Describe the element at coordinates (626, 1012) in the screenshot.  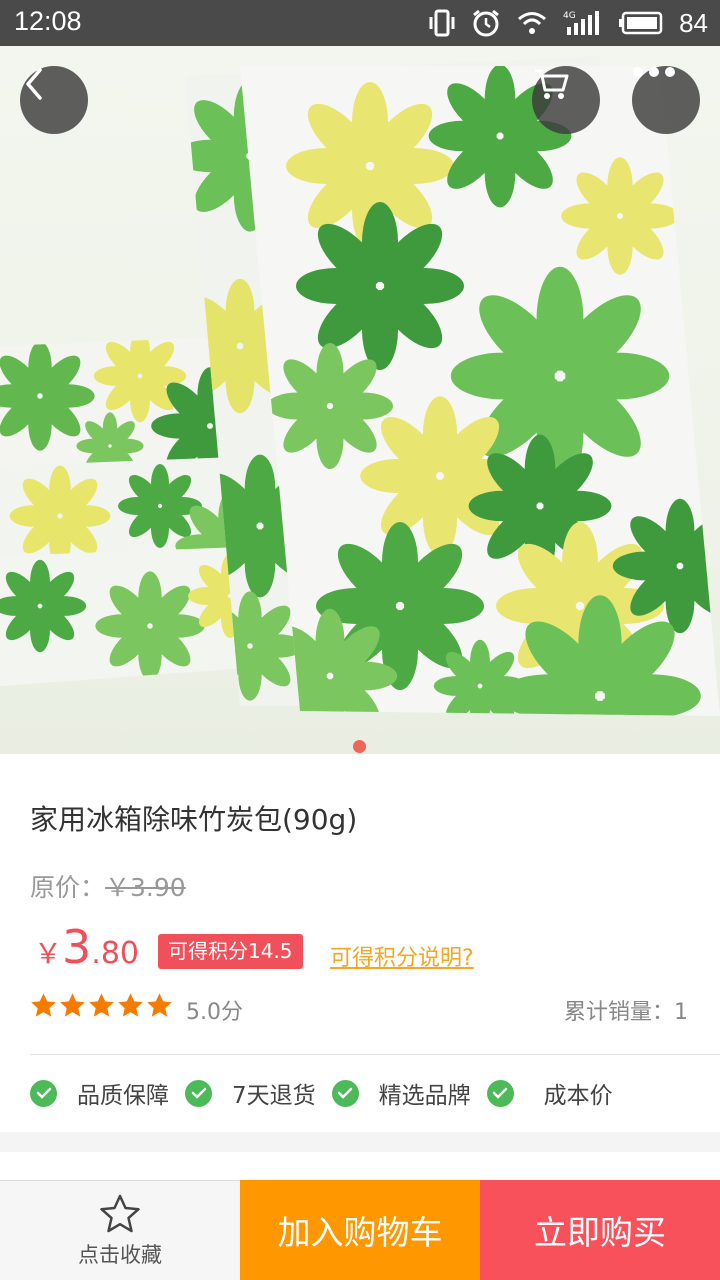
I see `sales-count: 累计销量：1` at that location.